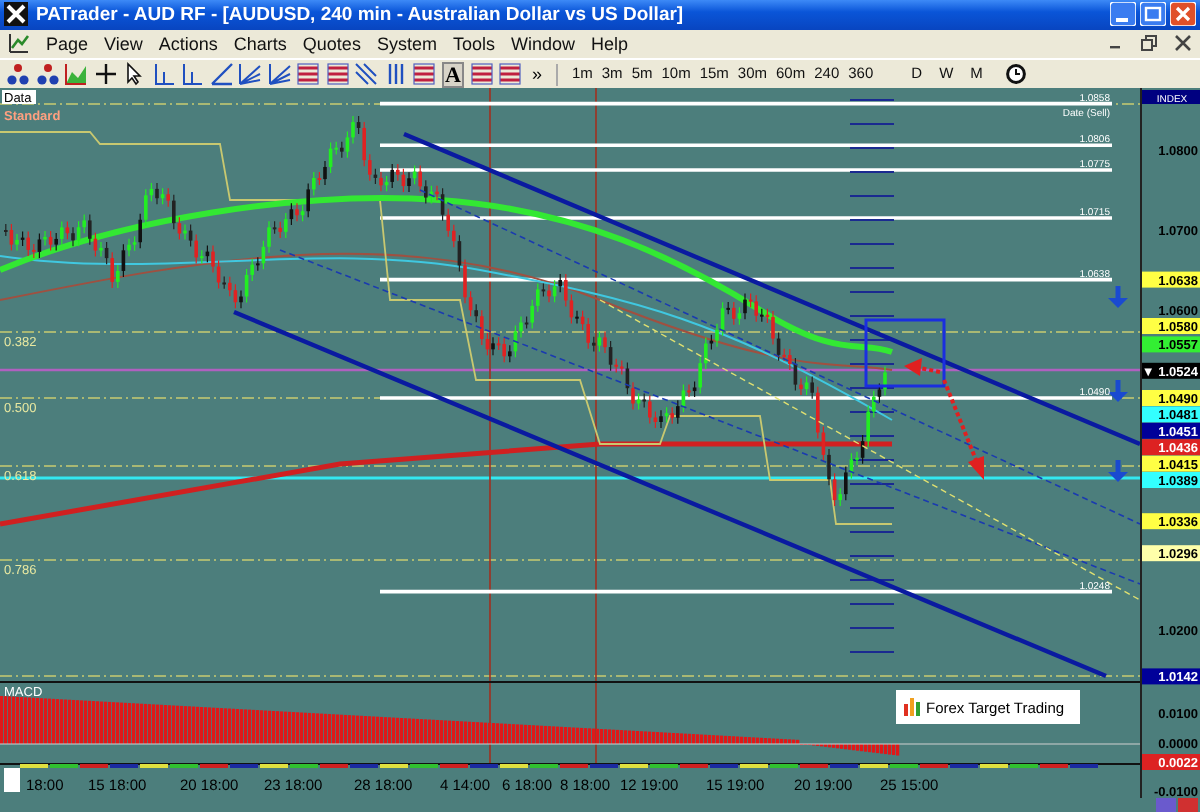 This screenshot has height=812, width=1200. Describe the element at coordinates (542, 43) in the screenshot. I see `menu-item: Window` at that location.